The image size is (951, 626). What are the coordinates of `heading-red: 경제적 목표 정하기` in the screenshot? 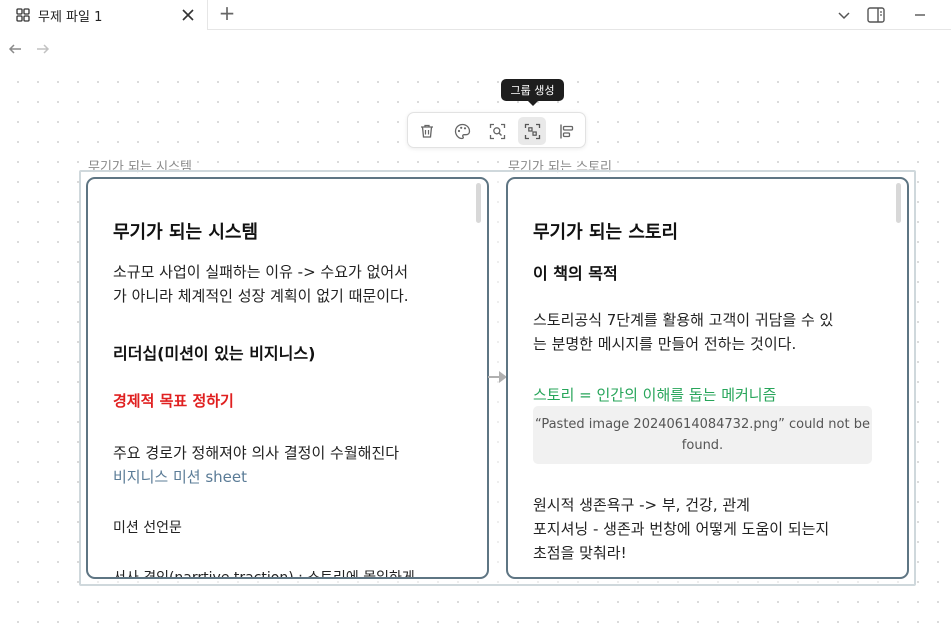 It's located at (173, 401).